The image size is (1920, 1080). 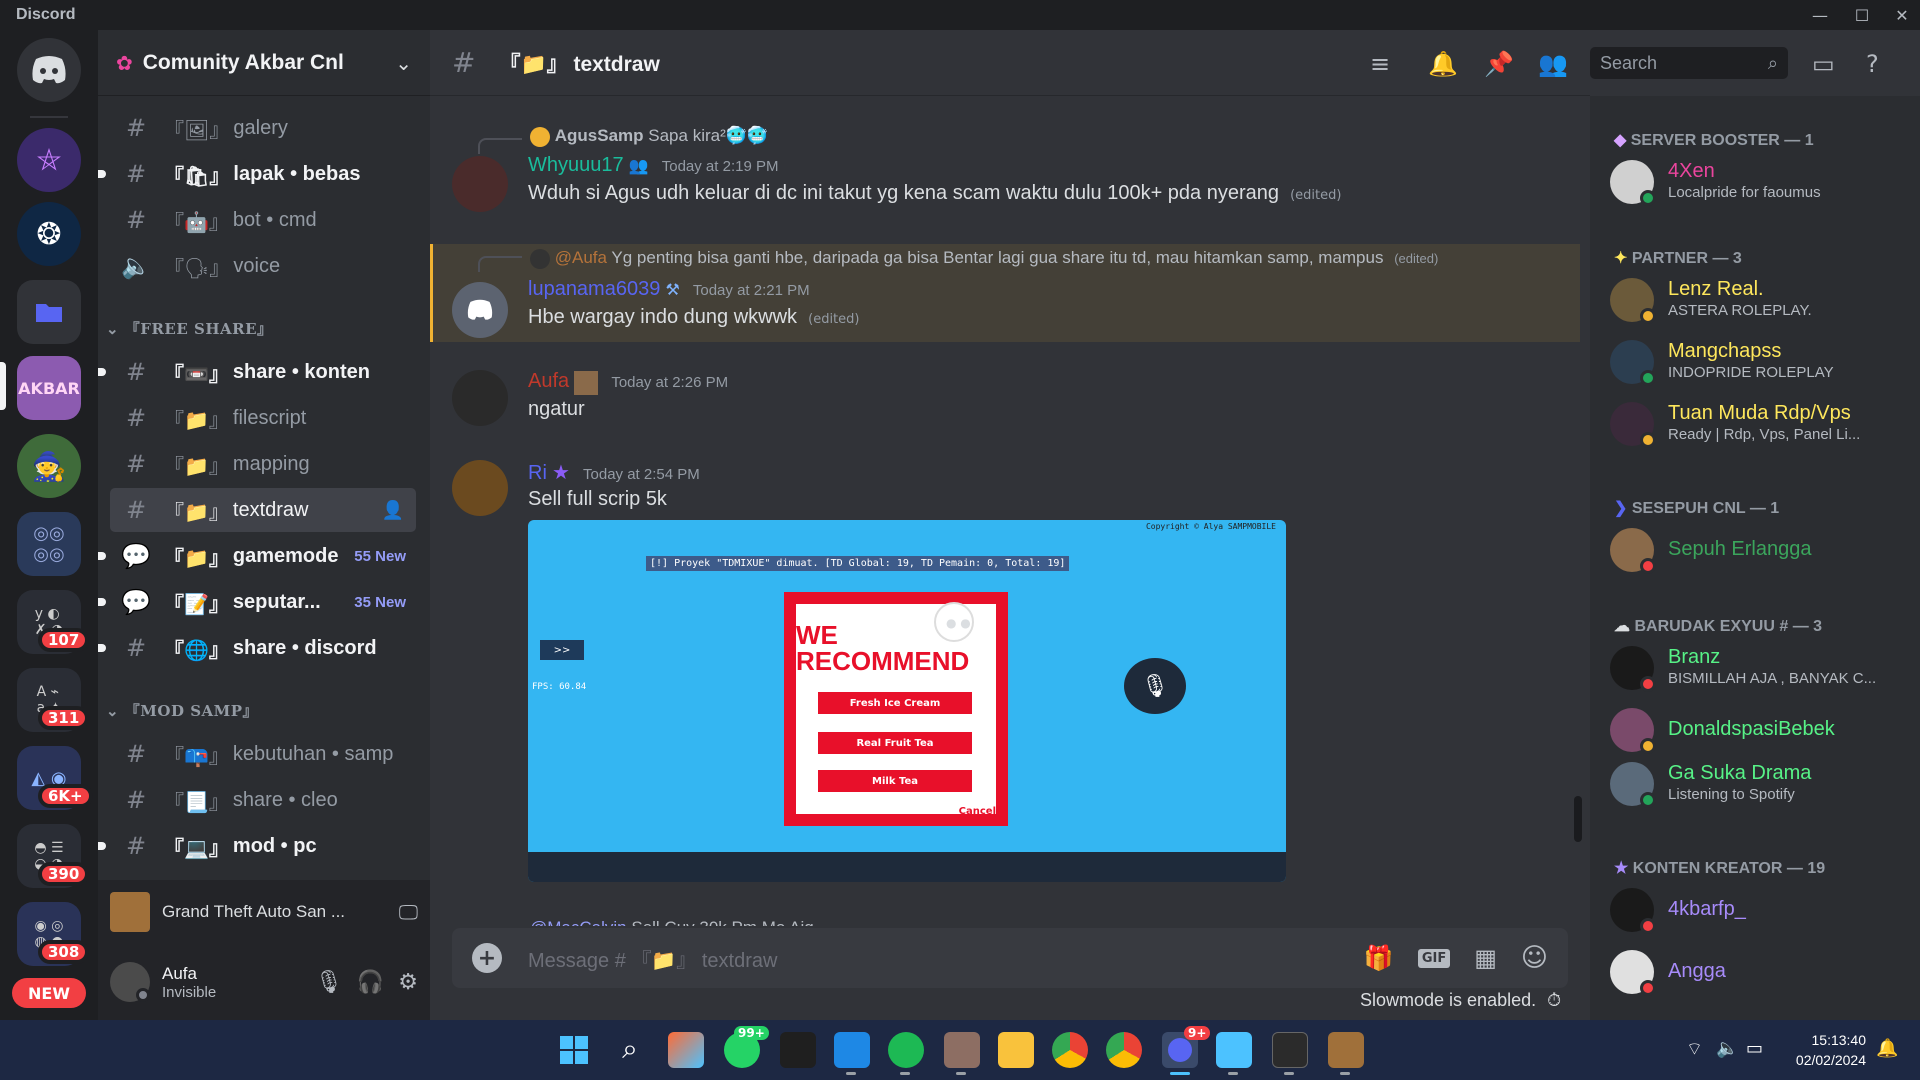 What do you see at coordinates (49, 160) in the screenshot?
I see `server-althea: ⛤` at bounding box center [49, 160].